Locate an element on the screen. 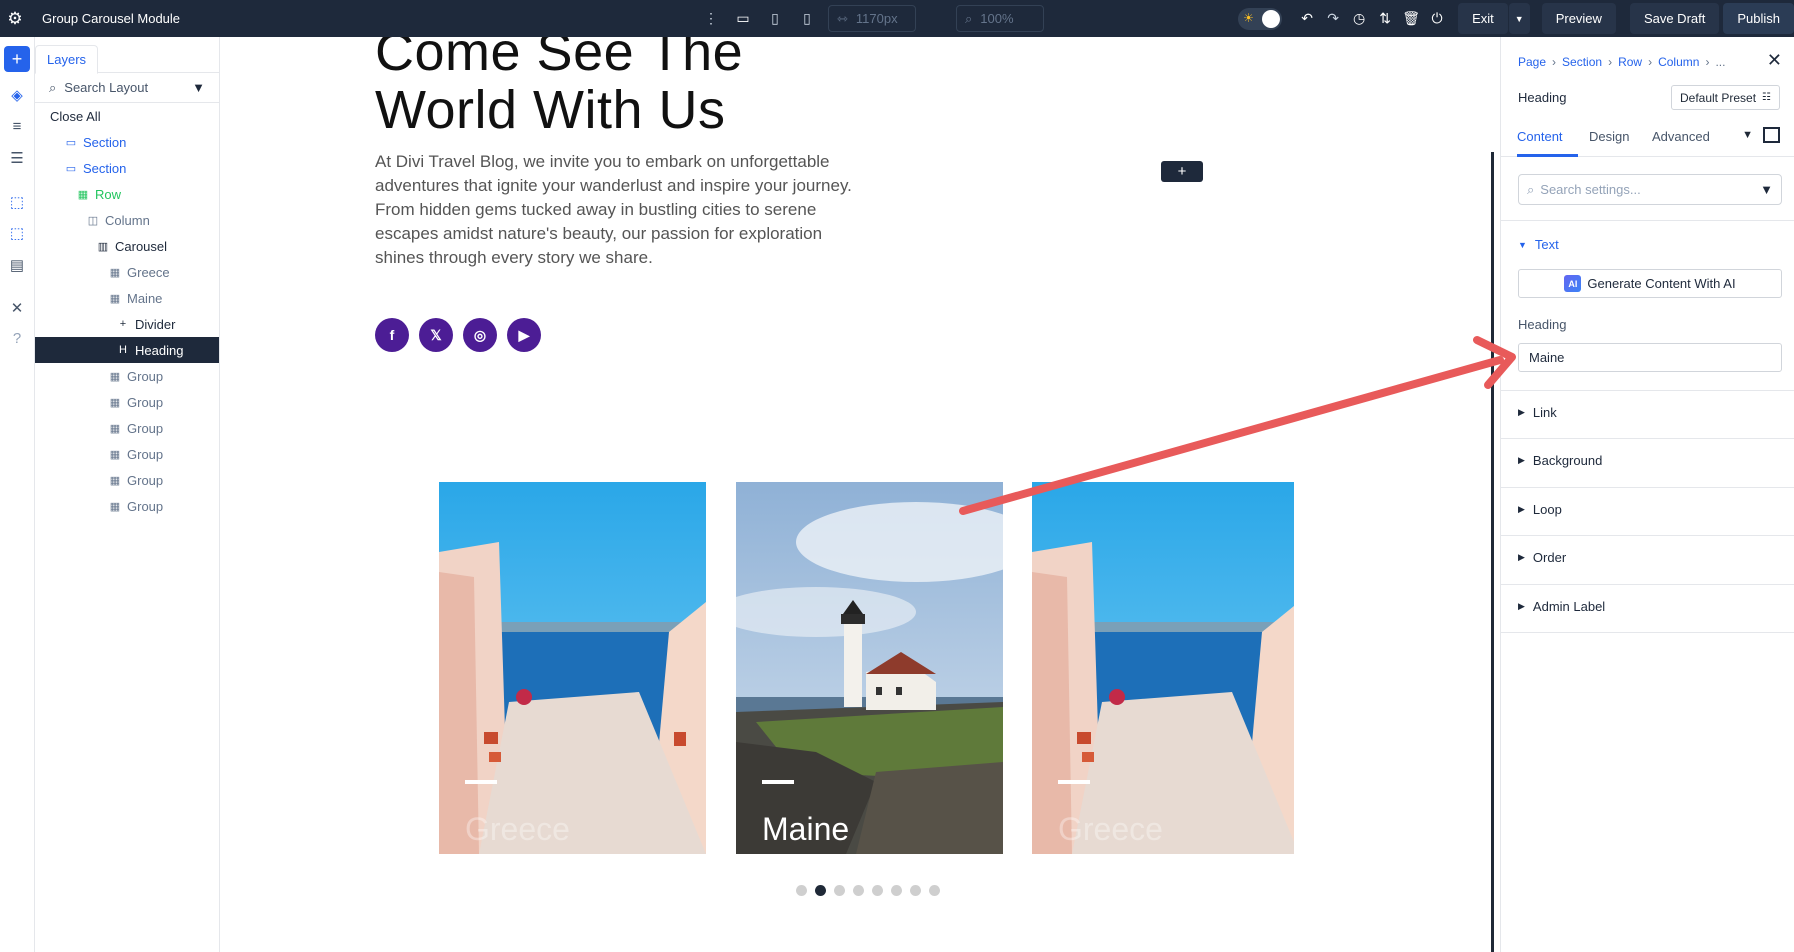 Image resolution: width=1794 pixels, height=952 pixels. section-admin-label-toggle: ▶Admin Label is located at coordinates (1561, 606).